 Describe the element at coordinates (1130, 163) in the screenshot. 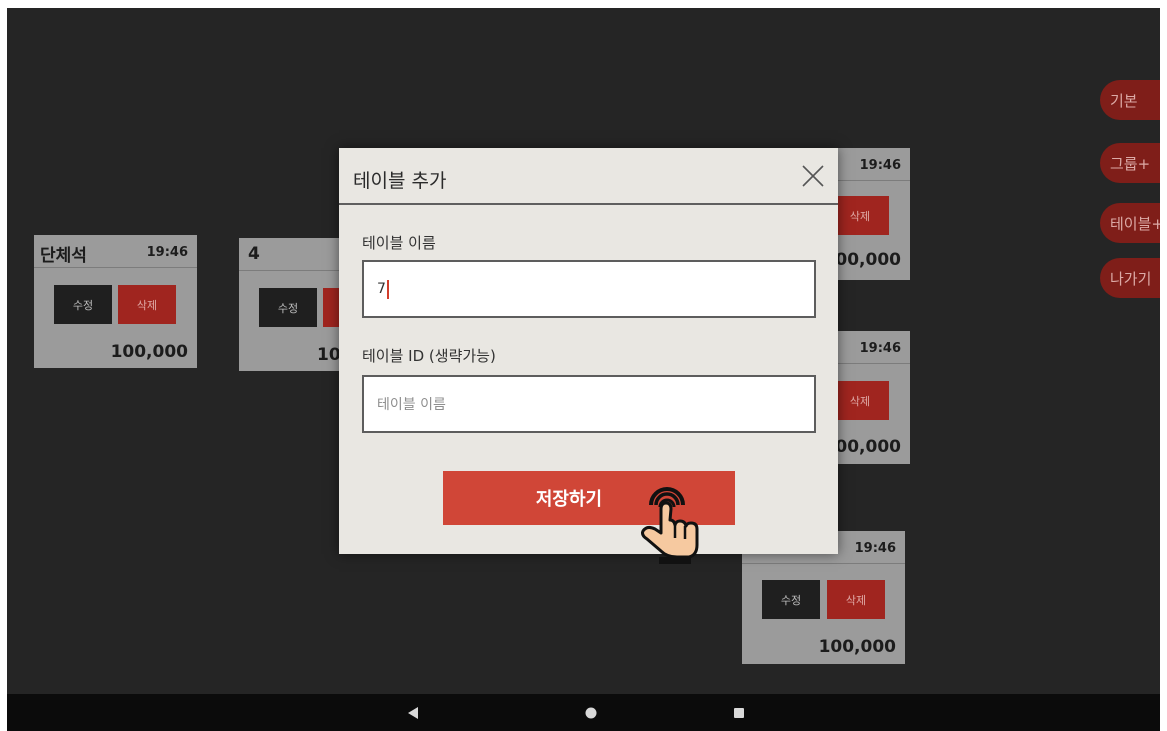

I see `group-add-button: 그룹+` at that location.